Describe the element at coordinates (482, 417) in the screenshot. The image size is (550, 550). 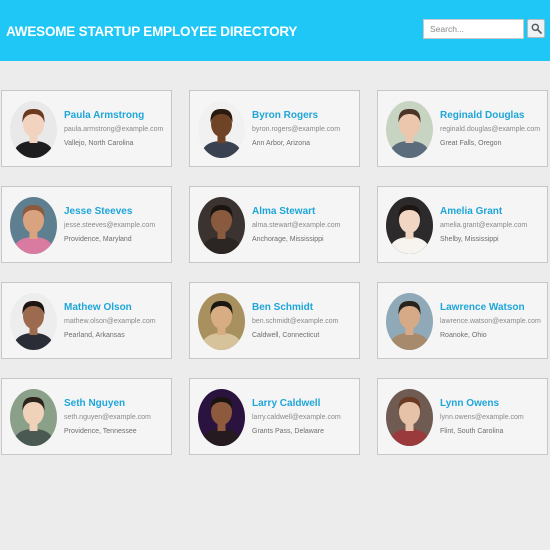
I see `employee-email: lynn.owens@example.com` at that location.